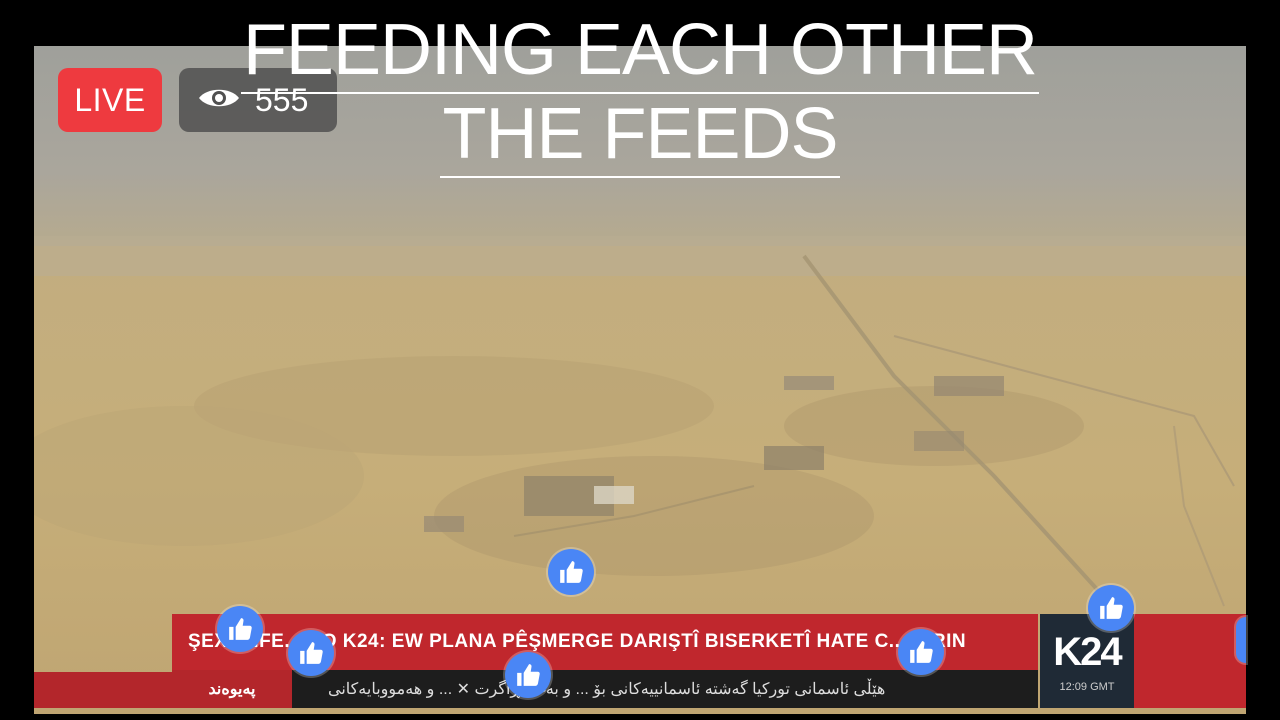 This screenshot has height=720, width=1280. What do you see at coordinates (104, 690) in the screenshot?
I see `ticker-left-strip` at bounding box center [104, 690].